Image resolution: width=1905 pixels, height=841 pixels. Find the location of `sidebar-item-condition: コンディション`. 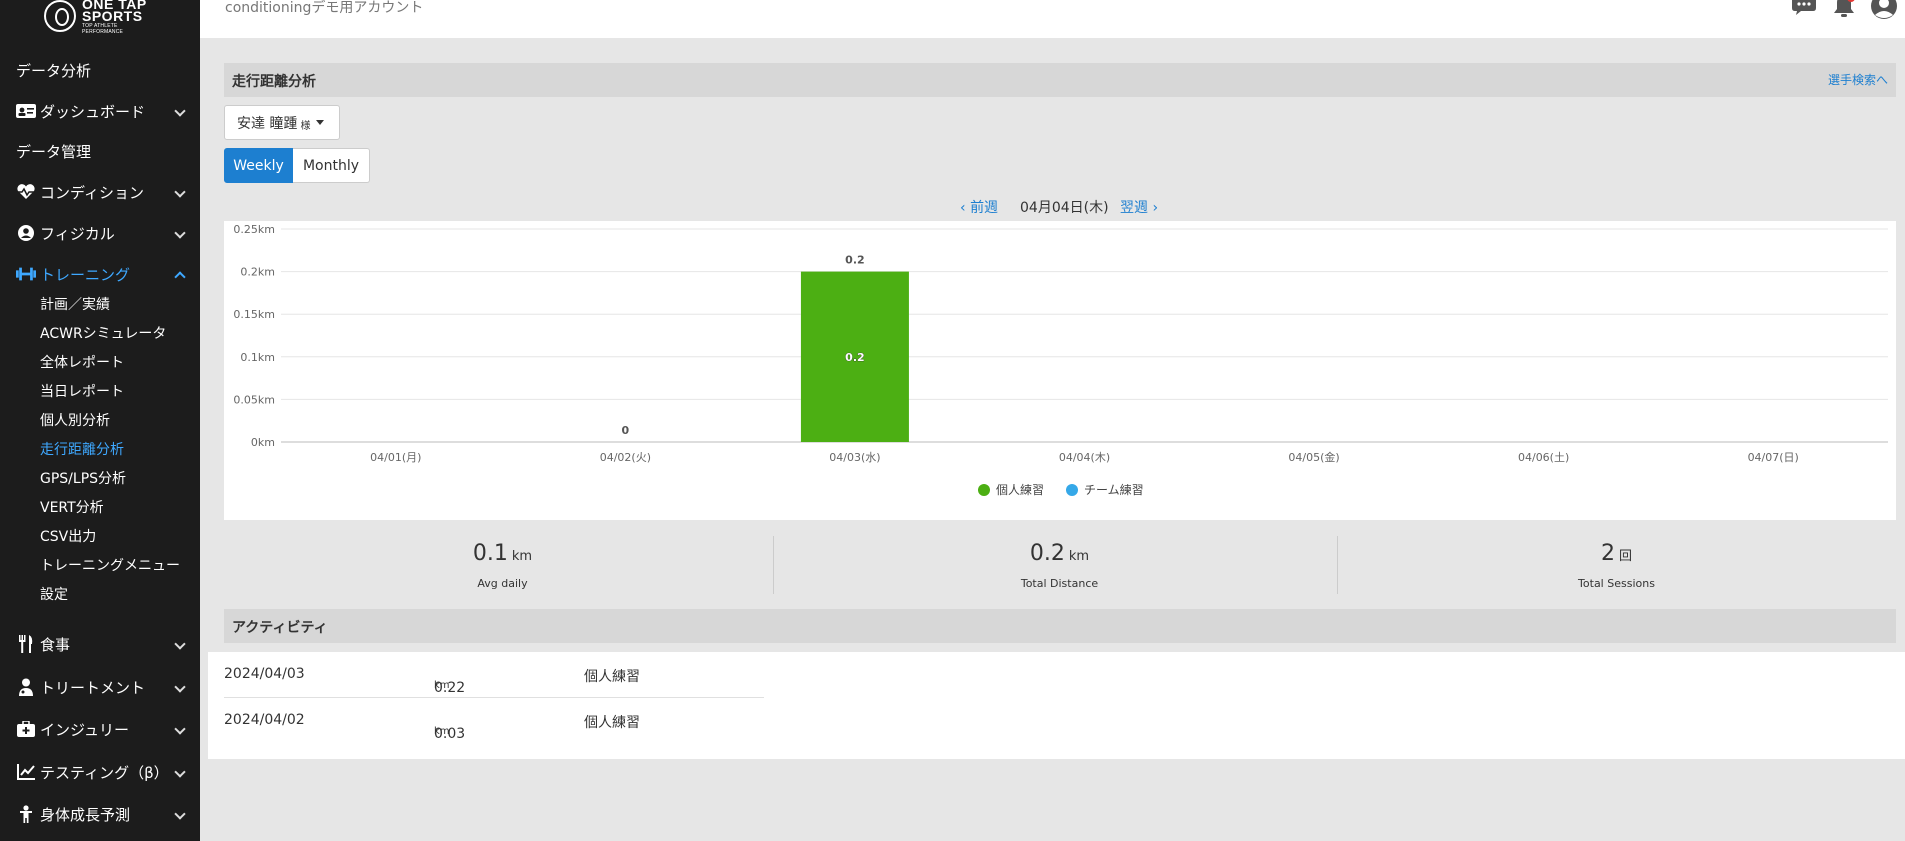

sidebar-item-condition: コンディション is located at coordinates (100, 192).